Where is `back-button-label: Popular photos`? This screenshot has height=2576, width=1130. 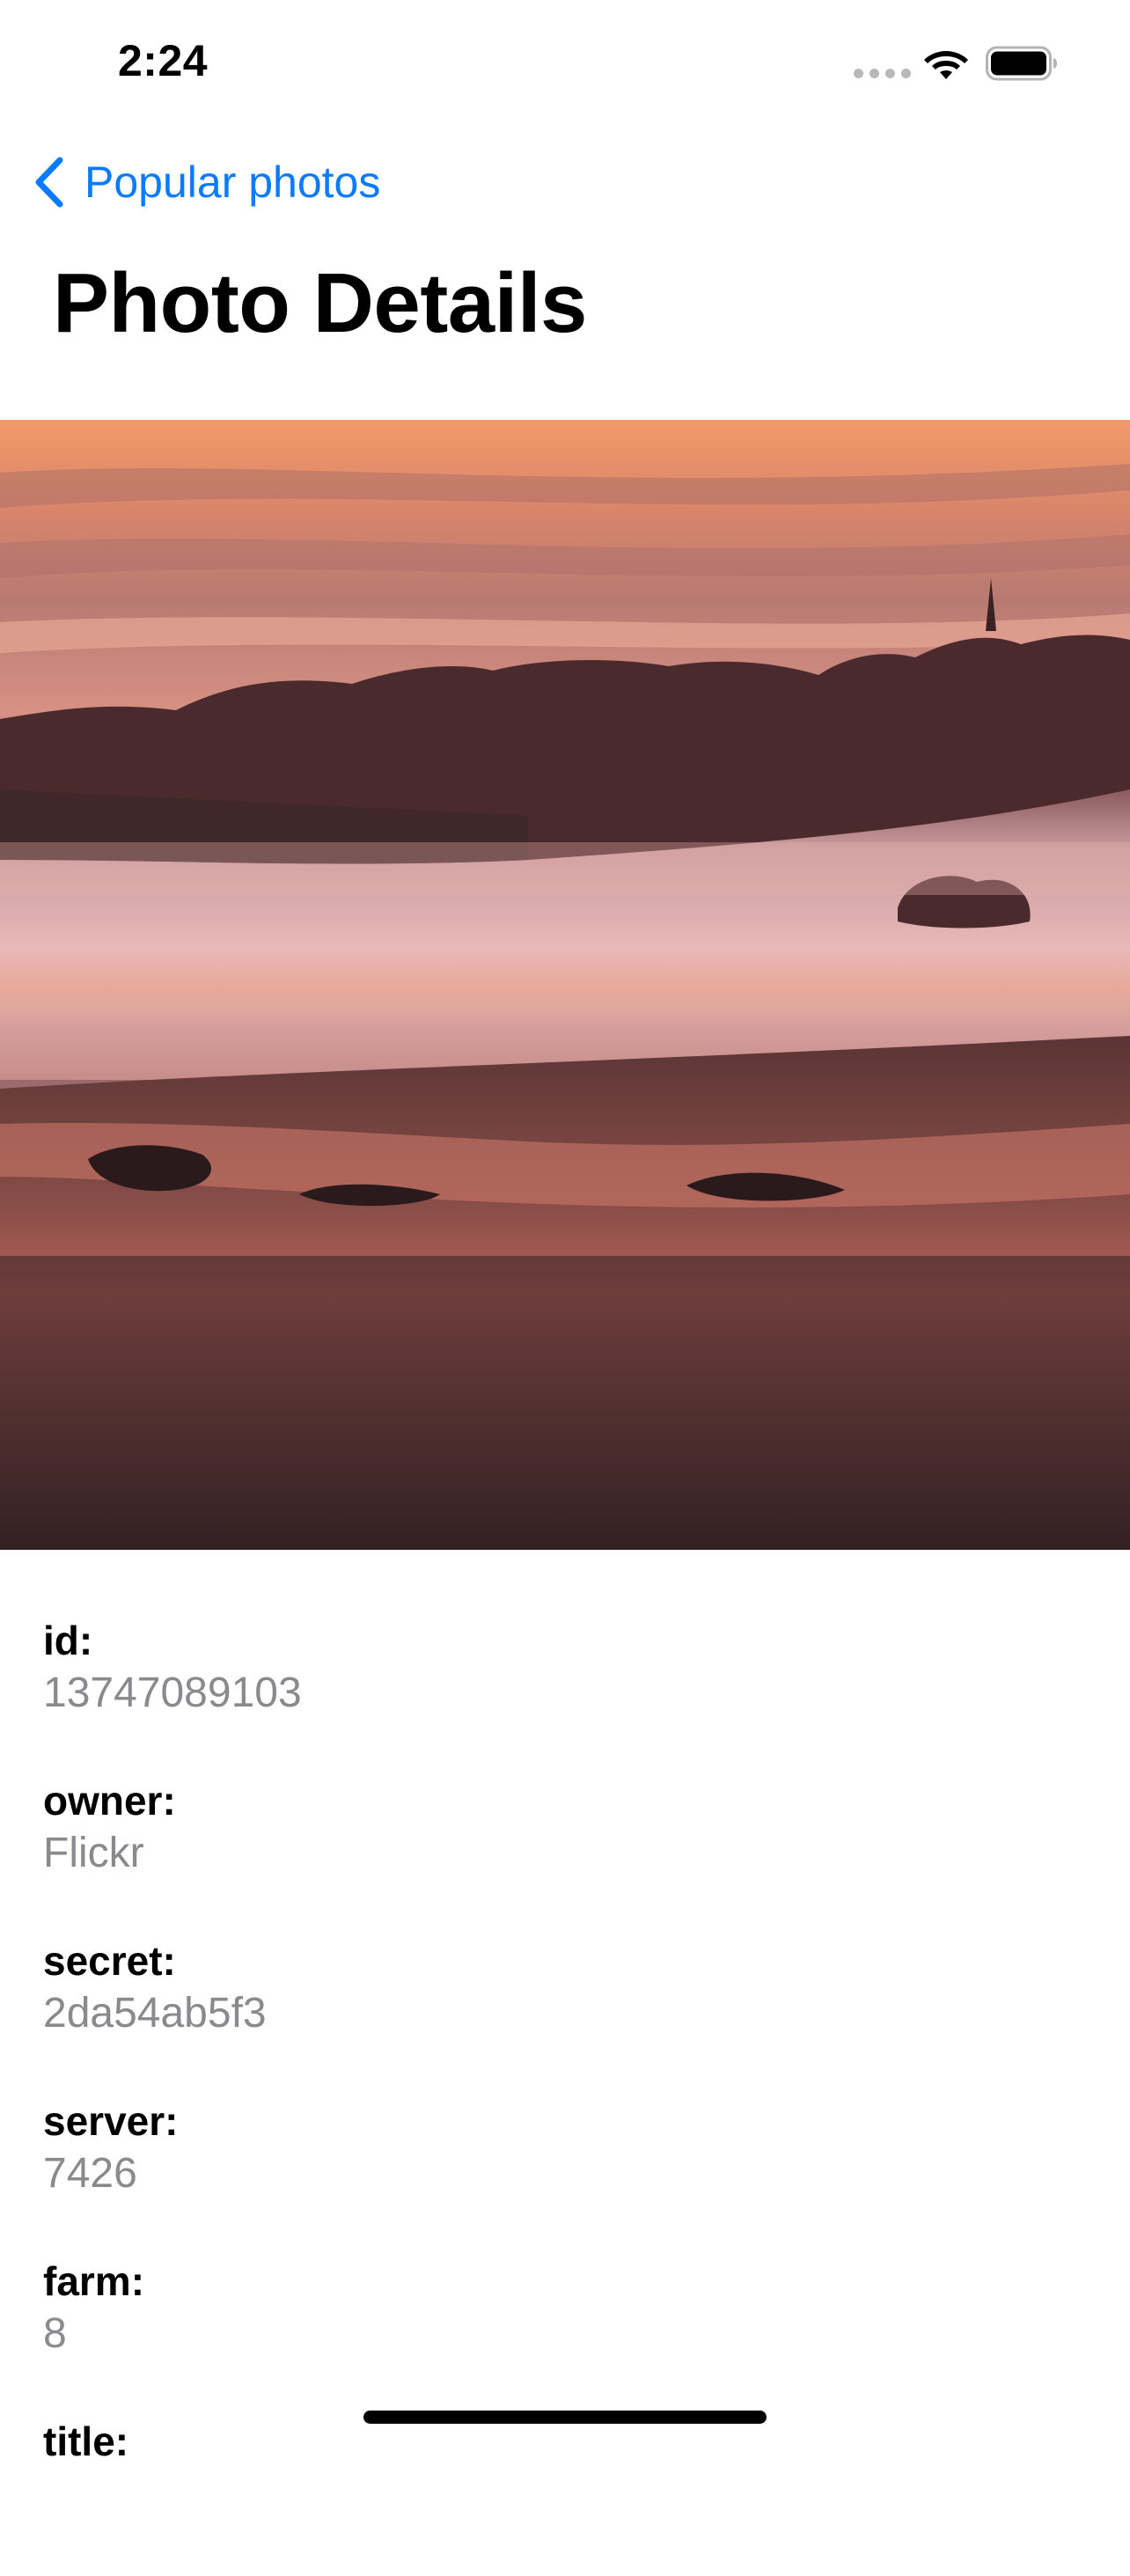
back-button-label: Popular photos is located at coordinates (232, 182).